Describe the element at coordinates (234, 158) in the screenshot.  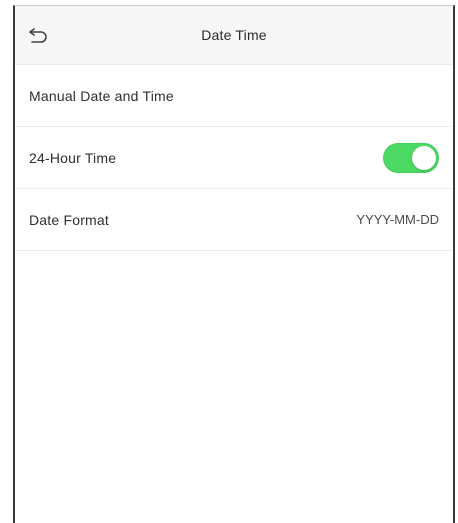
I see `24-hour-time-row: 24-Hour Time` at that location.